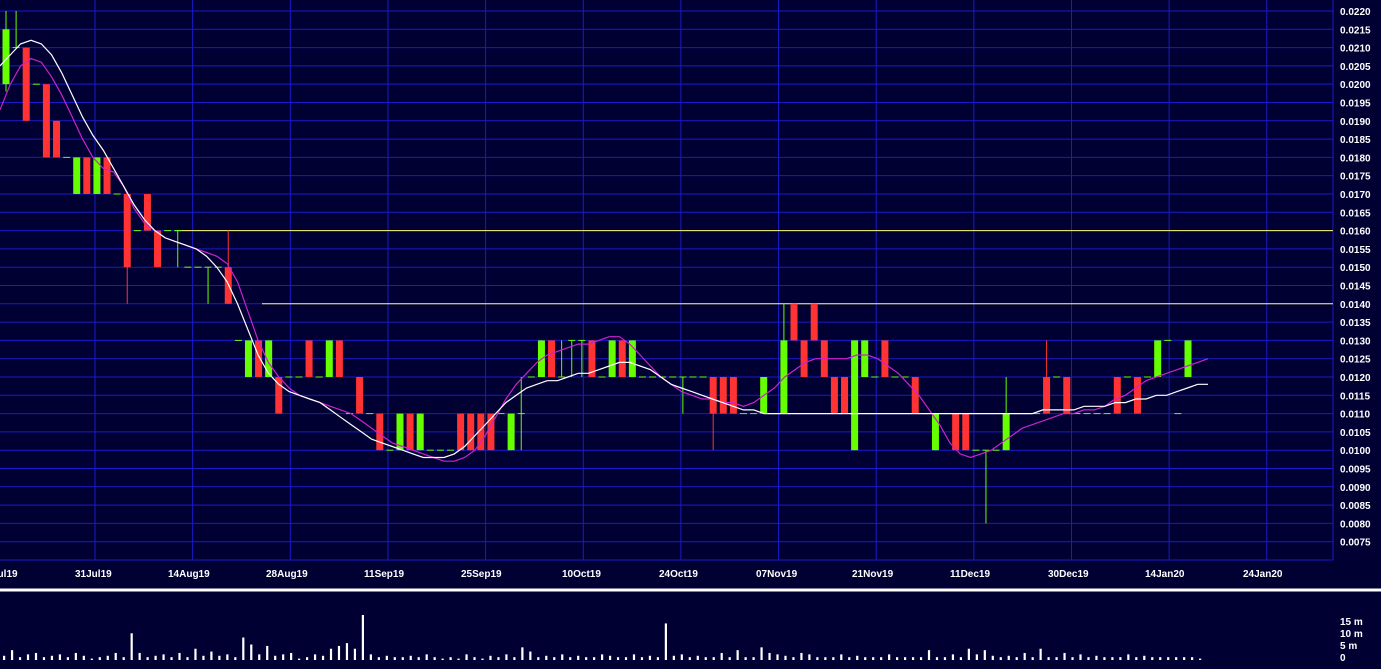 The image size is (1381, 669). I want to click on y-tick-label: 0.0090, so click(1355, 488).